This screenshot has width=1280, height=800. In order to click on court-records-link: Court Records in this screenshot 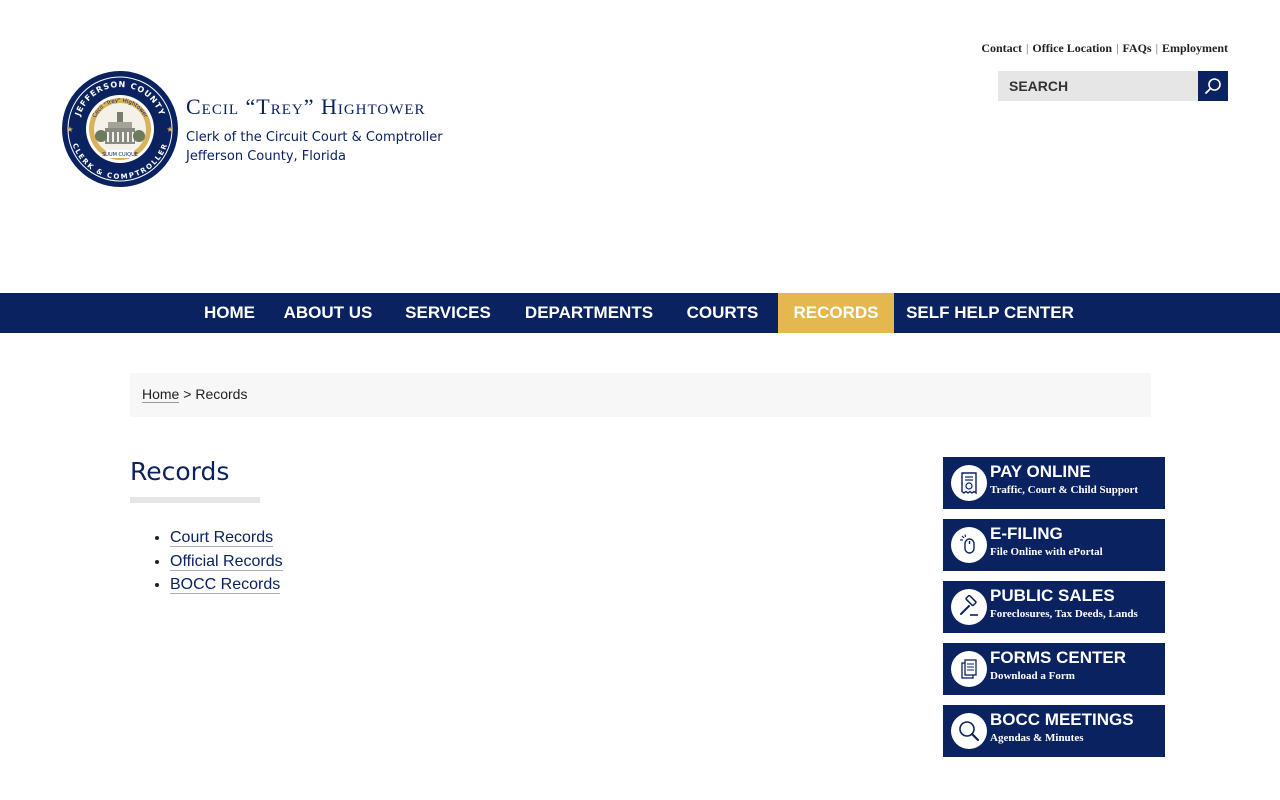, I will do `click(222, 538)`.